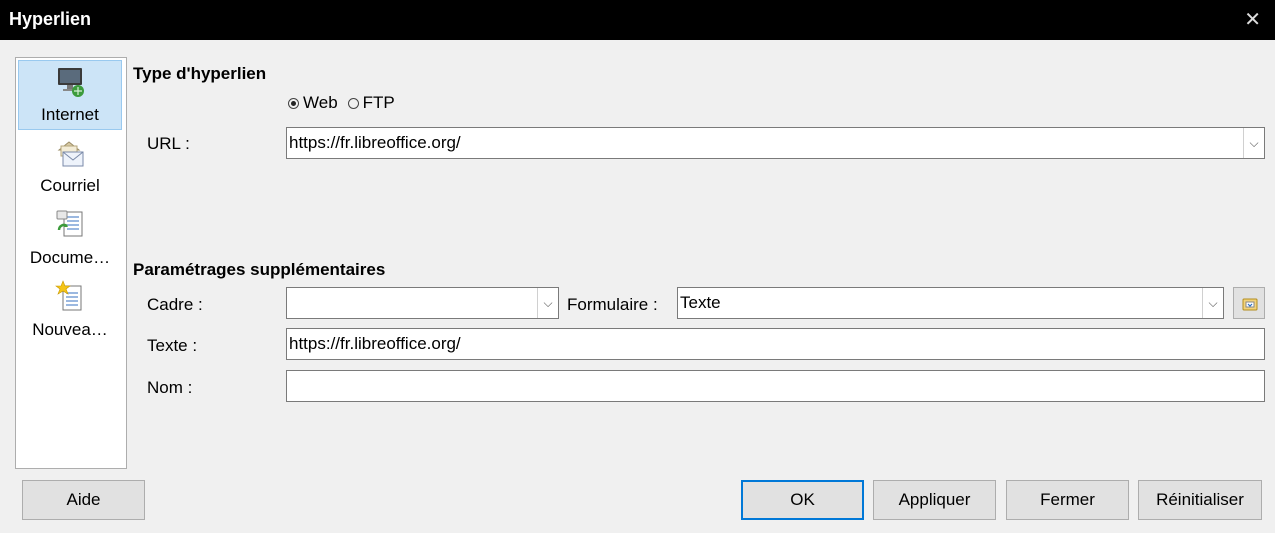  What do you see at coordinates (293, 103) in the screenshot?
I see `radio-selected-icon` at bounding box center [293, 103].